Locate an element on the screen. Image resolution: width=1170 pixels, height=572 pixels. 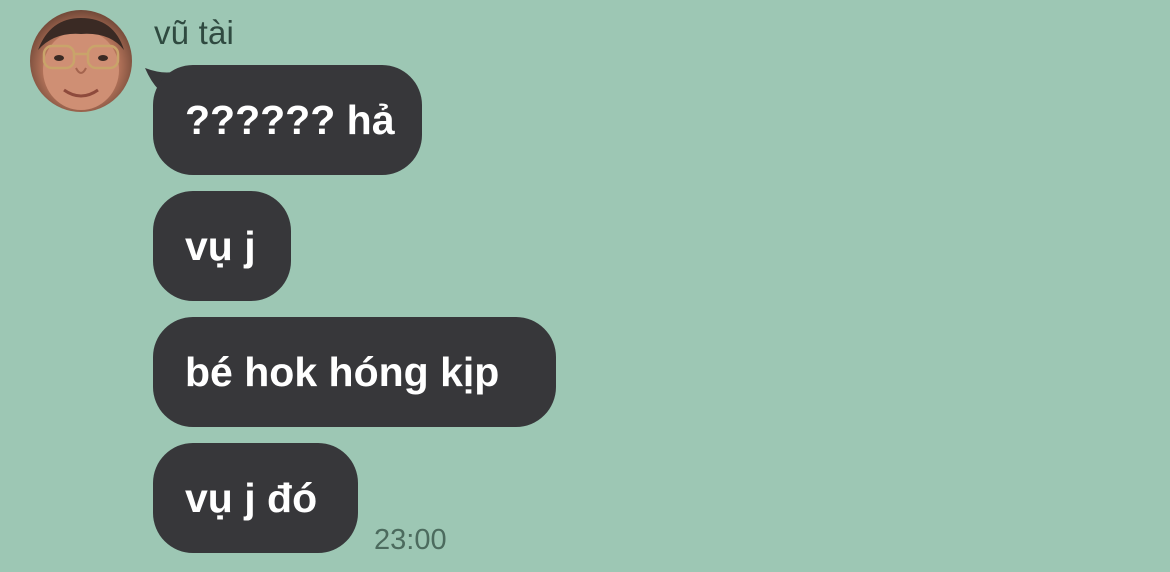
message-text: vụ j is located at coordinates (220, 245).